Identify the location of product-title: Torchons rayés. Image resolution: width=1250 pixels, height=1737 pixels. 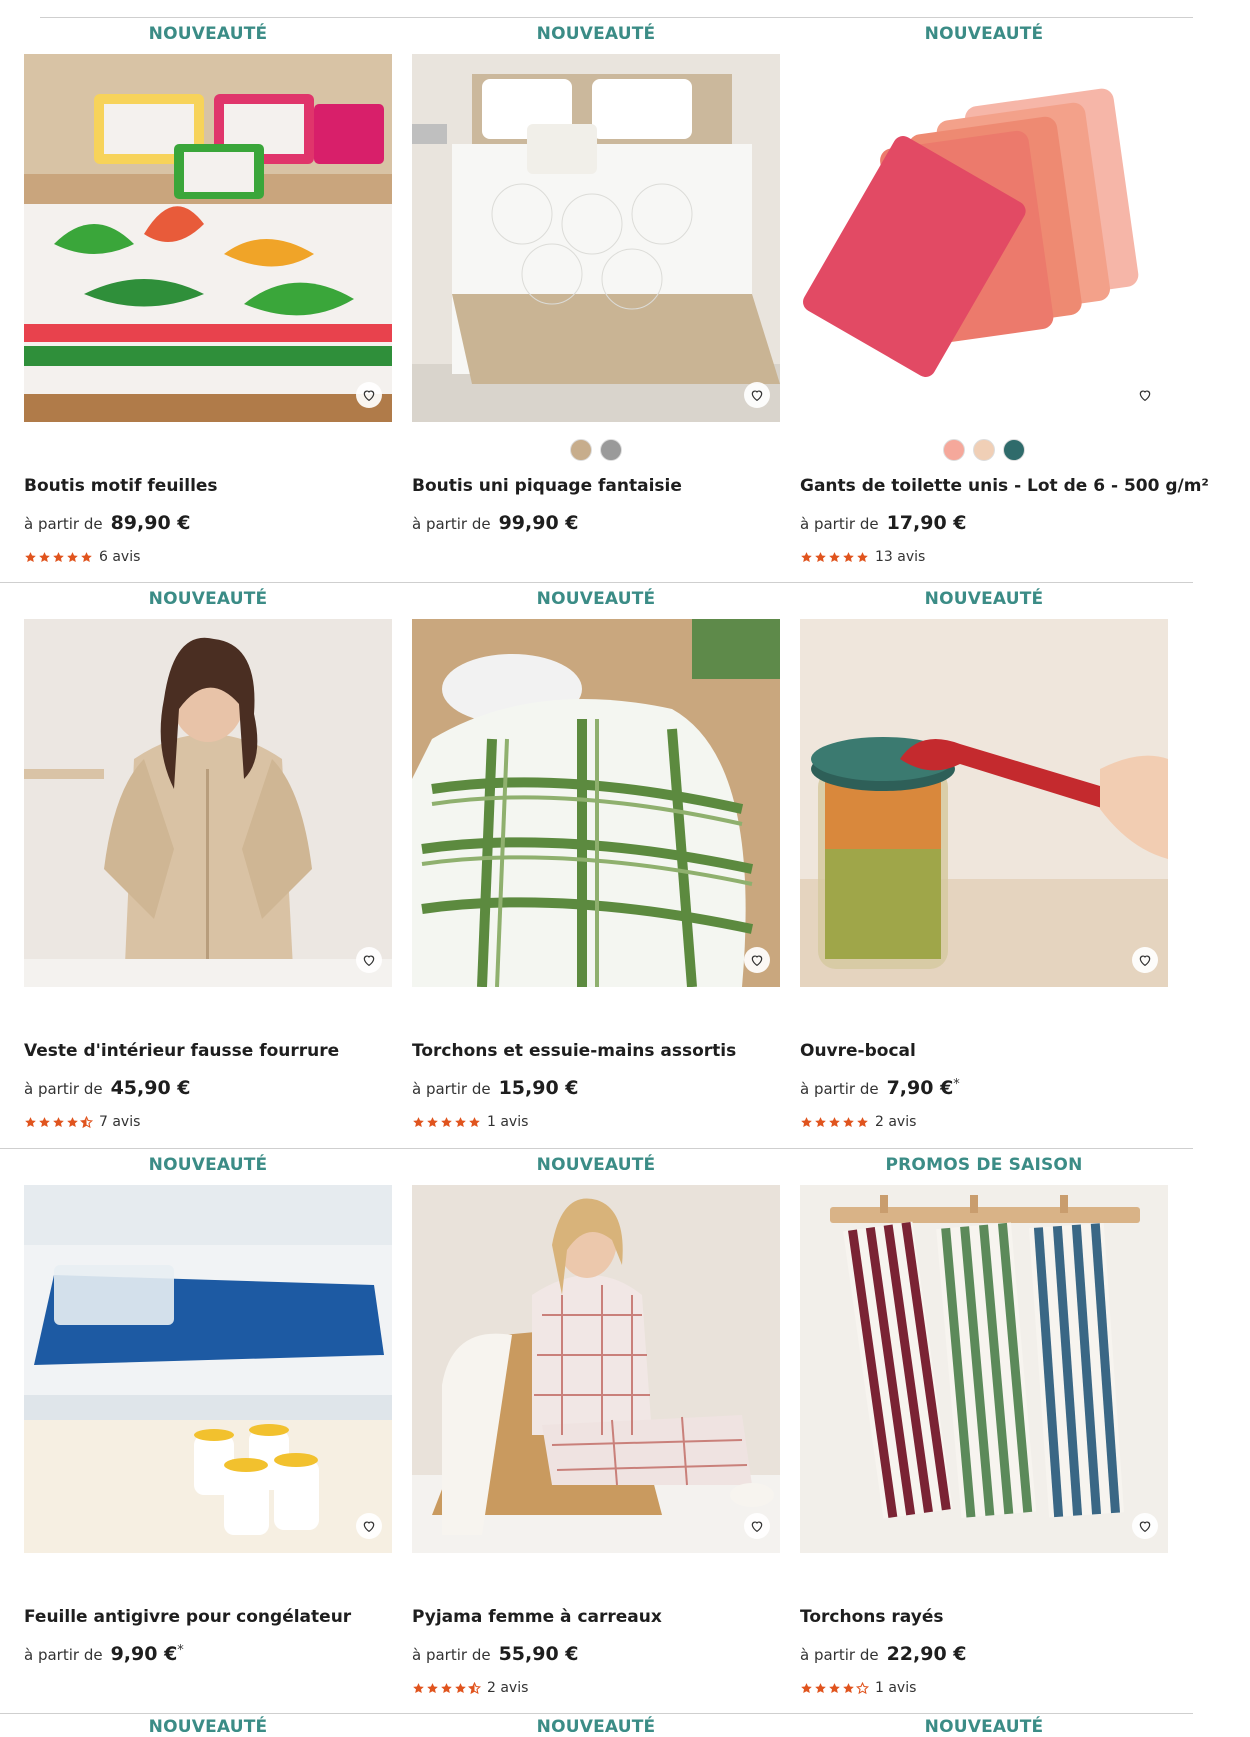
(990, 1617).